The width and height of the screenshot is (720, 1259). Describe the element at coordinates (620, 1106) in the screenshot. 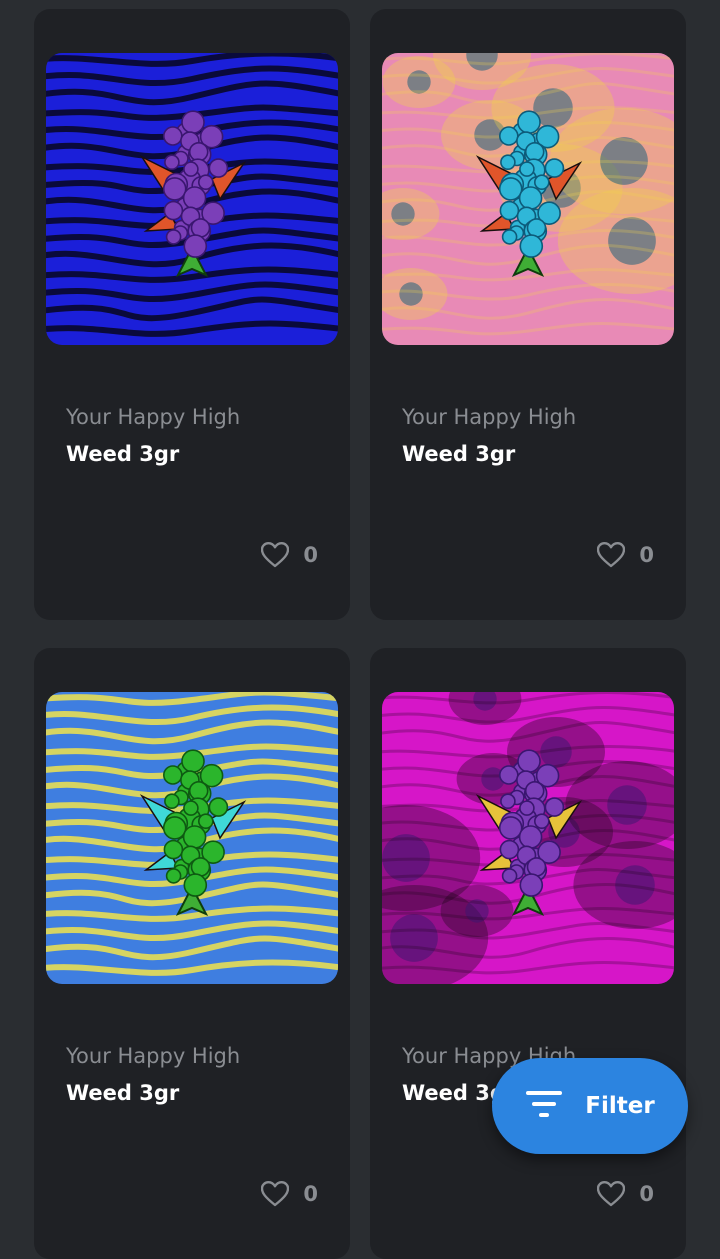

I see `filter-label: Filter` at that location.